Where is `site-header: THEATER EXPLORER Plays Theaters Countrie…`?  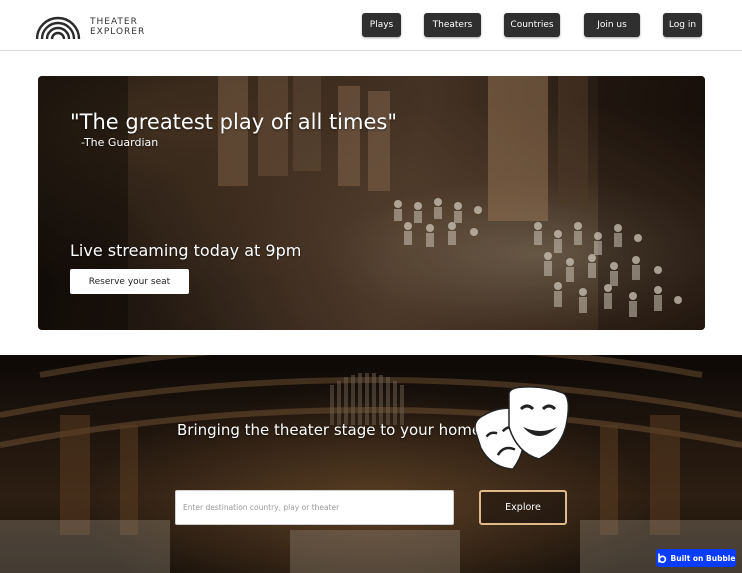
site-header: THEATER EXPLORER Plays Theaters Countrie… is located at coordinates (371, 25).